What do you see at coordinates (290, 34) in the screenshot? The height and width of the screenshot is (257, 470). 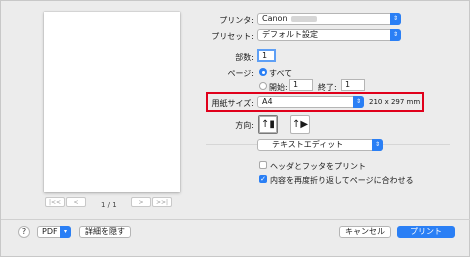 I see `preset-value: デフォルト設定` at bounding box center [290, 34].